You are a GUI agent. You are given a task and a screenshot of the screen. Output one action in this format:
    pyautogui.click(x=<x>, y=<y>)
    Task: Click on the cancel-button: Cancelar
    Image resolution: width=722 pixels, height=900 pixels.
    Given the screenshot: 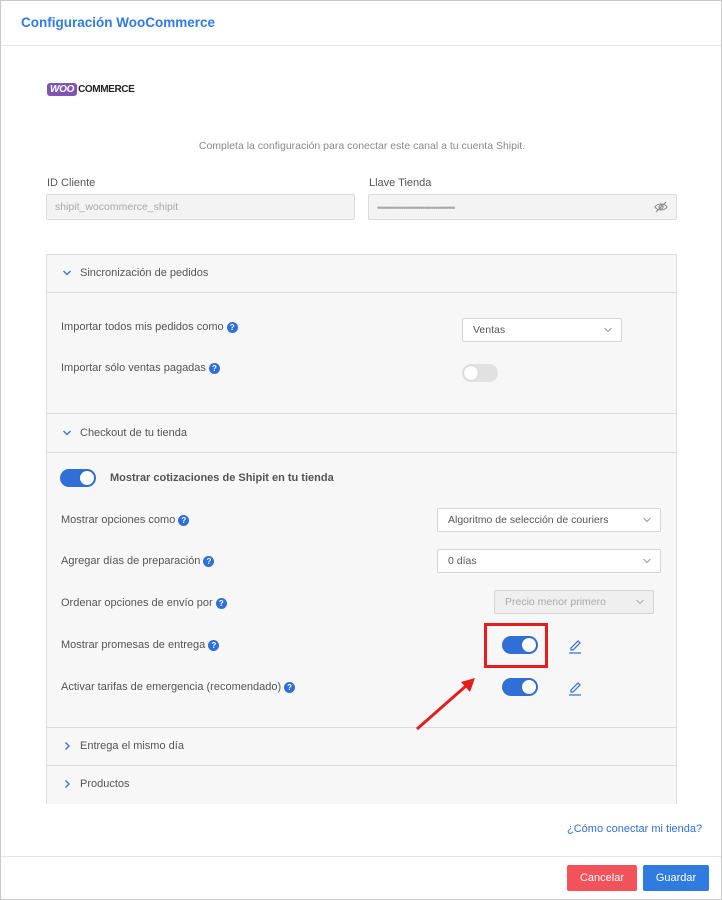 What is the action you would take?
    pyautogui.click(x=602, y=878)
    